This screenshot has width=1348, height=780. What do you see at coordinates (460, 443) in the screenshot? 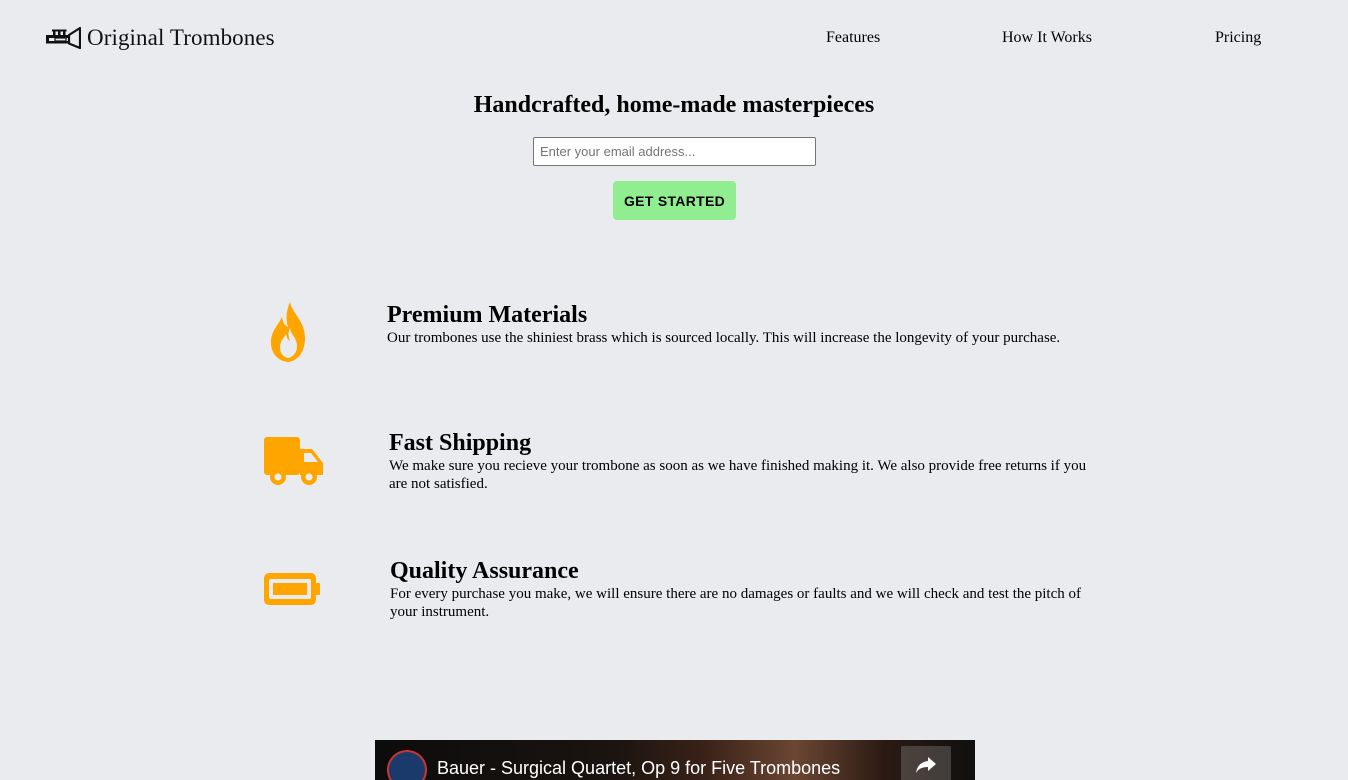
I see `feature-title: Fast Shipping` at bounding box center [460, 443].